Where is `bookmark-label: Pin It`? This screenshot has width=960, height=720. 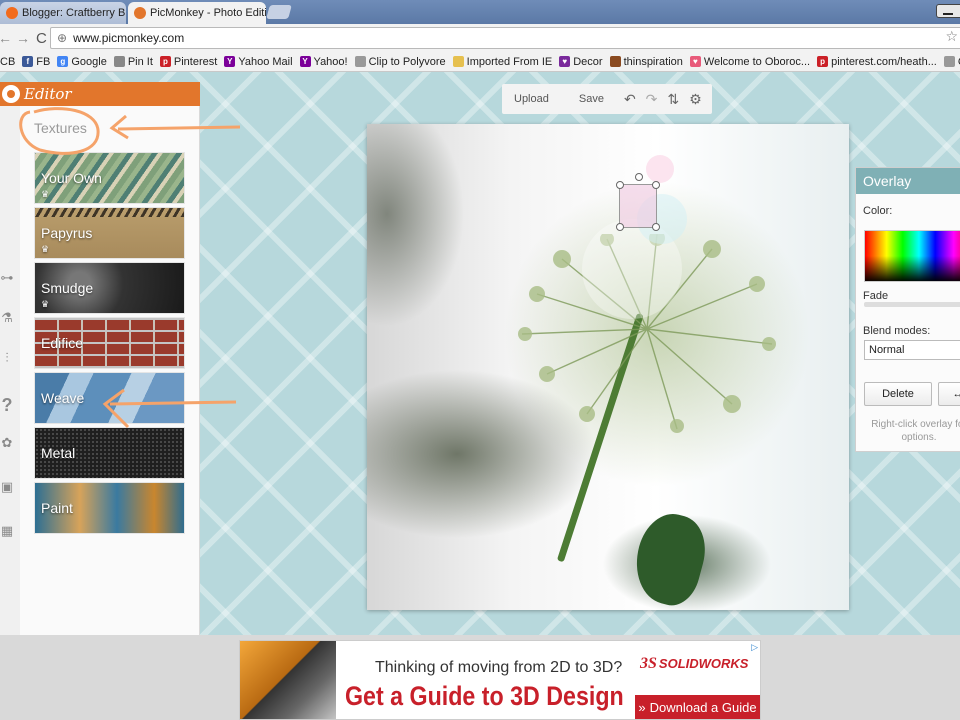 bookmark-label: Pin It is located at coordinates (140, 61).